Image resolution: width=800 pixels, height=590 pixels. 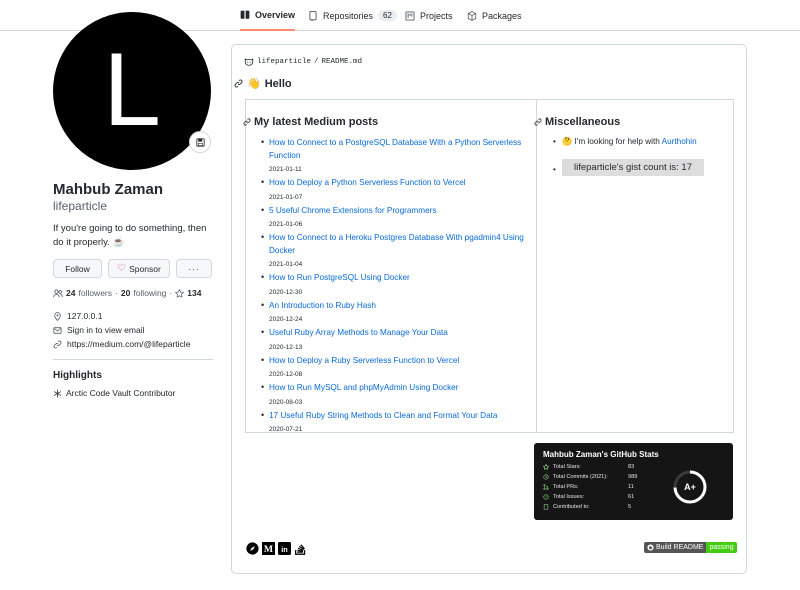 What do you see at coordinates (284, 62) in the screenshot?
I see `readme-owner: lifeparticle` at bounding box center [284, 62].